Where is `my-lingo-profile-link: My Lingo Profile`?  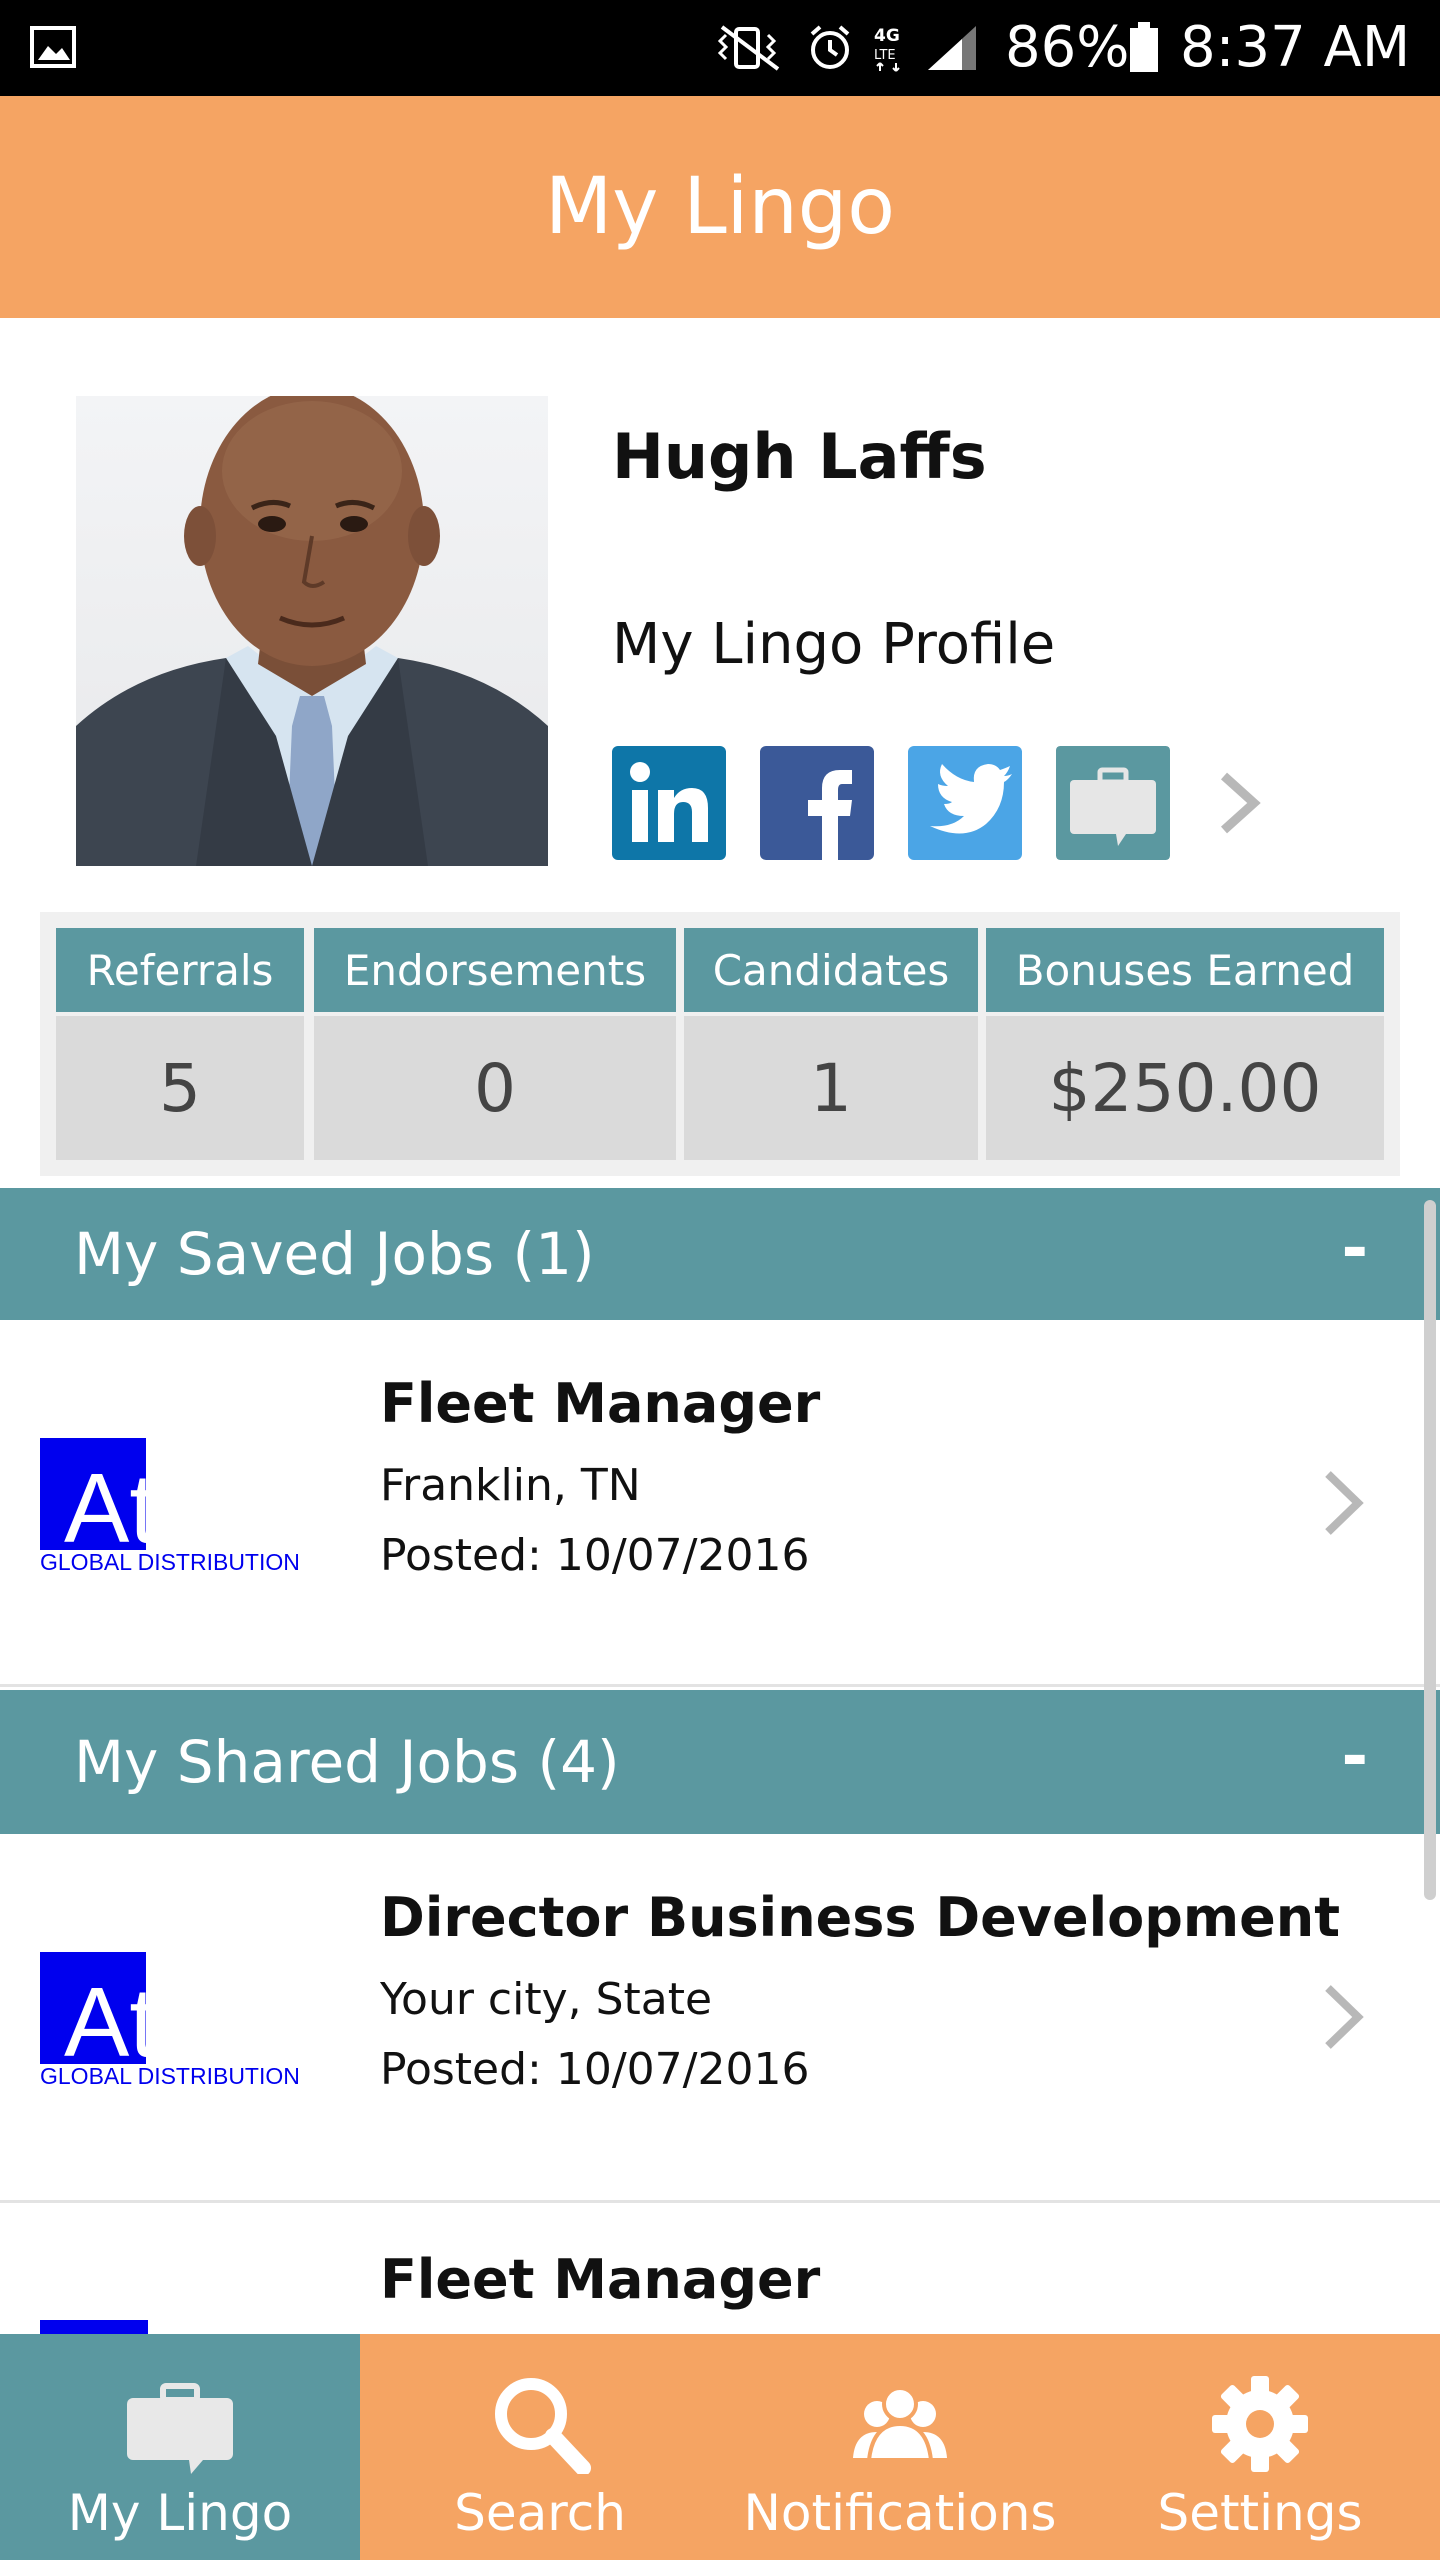 my-lingo-profile-link: My Lingo Profile is located at coordinates (833, 644).